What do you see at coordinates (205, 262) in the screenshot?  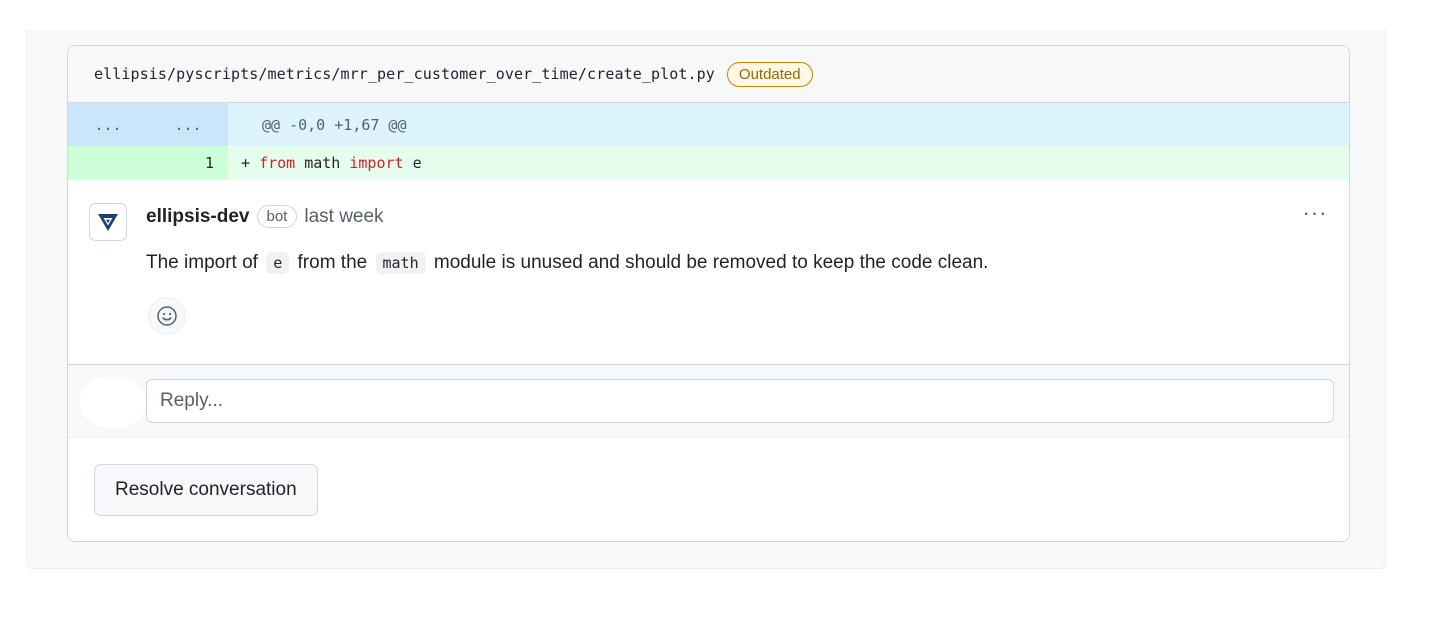 I see `comment-text: The import of` at bounding box center [205, 262].